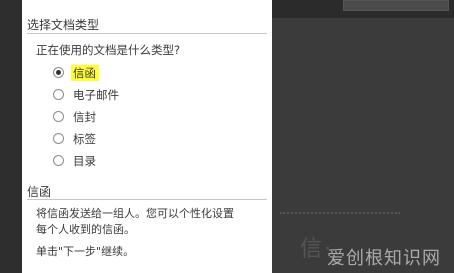 Image resolution: width=454 pixels, height=273 pixels. What do you see at coordinates (340, 213) in the screenshot?
I see `document-dotted-line` at bounding box center [340, 213].